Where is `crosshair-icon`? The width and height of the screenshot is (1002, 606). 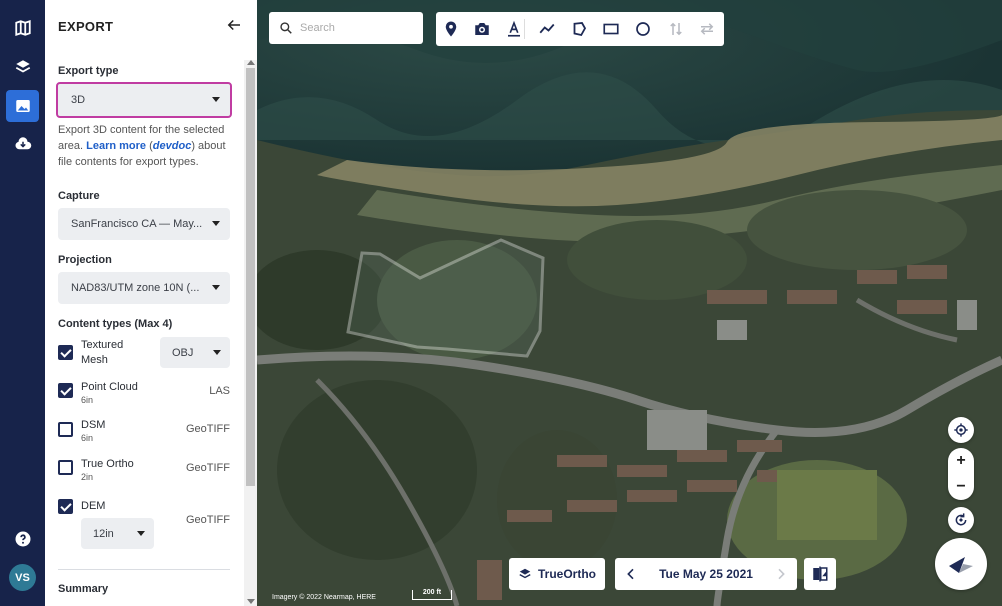
crosshair-icon is located at coordinates (961, 430).